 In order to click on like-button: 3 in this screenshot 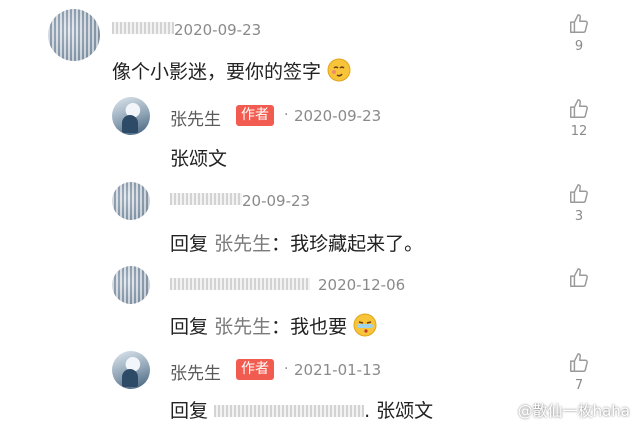, I will do `click(579, 203)`.